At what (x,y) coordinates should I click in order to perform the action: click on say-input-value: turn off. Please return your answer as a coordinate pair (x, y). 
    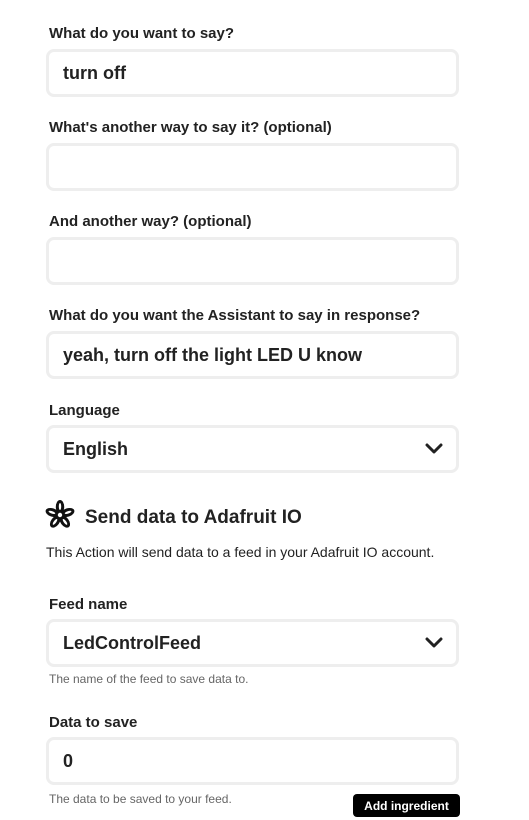
    Looking at the image, I should click on (94, 72).